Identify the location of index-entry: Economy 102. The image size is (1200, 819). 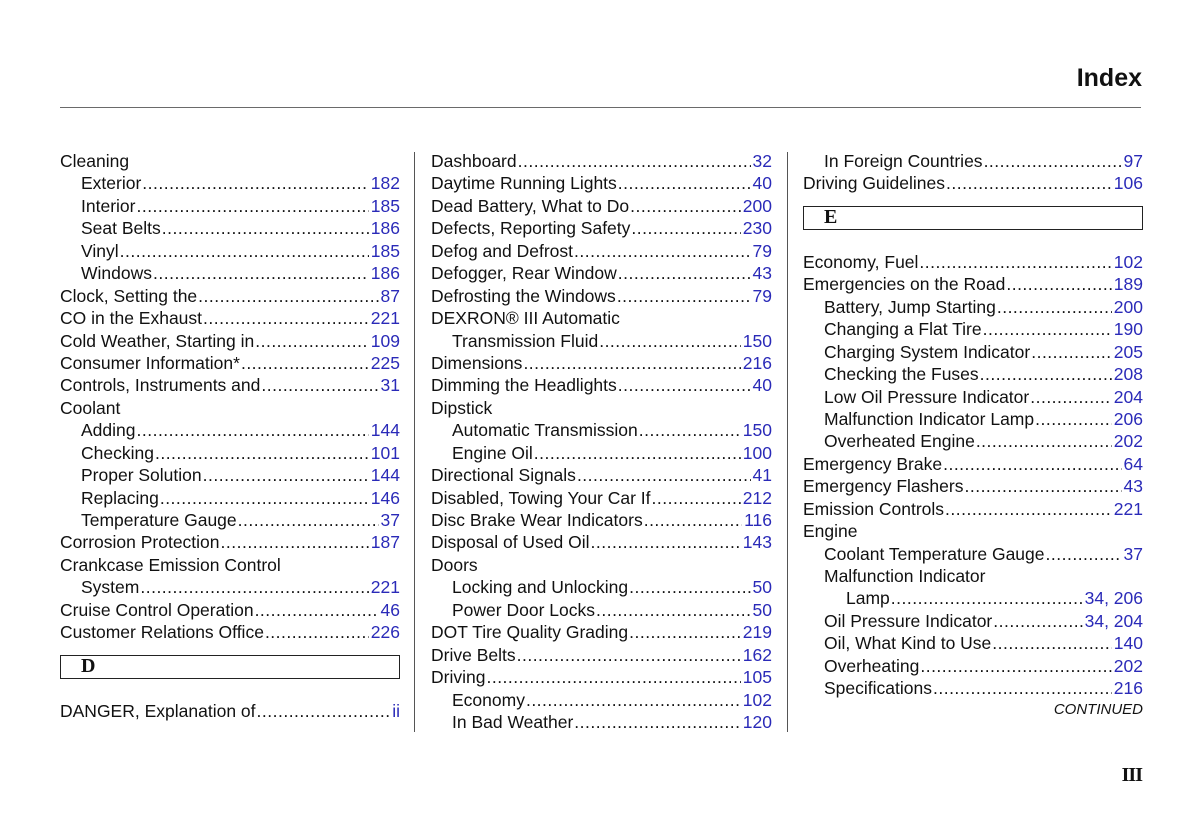
(601, 700).